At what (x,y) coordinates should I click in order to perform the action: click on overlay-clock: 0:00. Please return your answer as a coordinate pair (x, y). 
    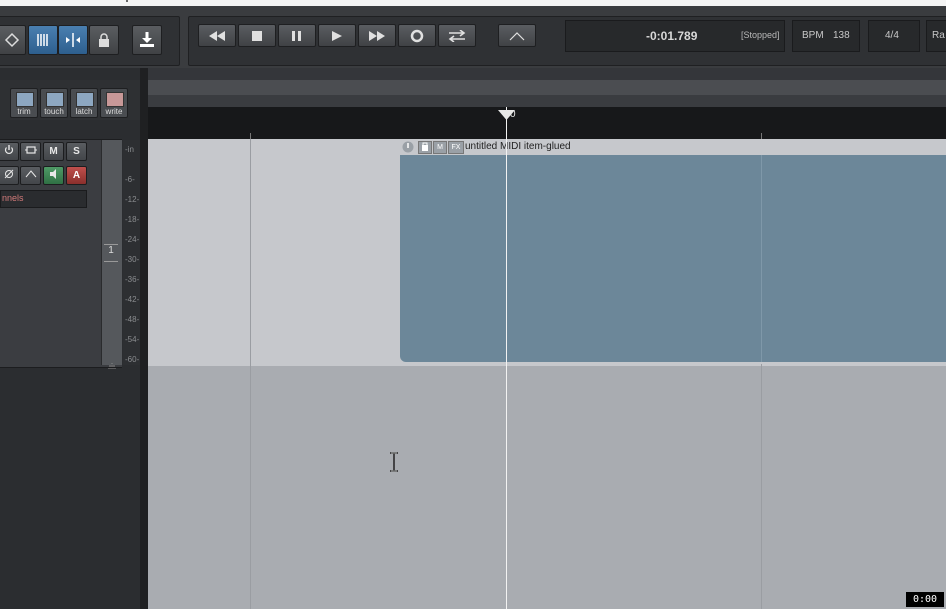
    Looking at the image, I should click on (925, 599).